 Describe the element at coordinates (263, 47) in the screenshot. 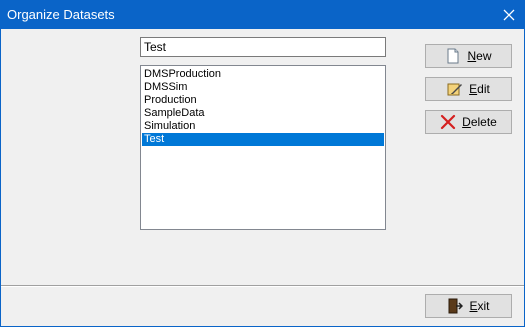

I see `dataset-name-input` at that location.